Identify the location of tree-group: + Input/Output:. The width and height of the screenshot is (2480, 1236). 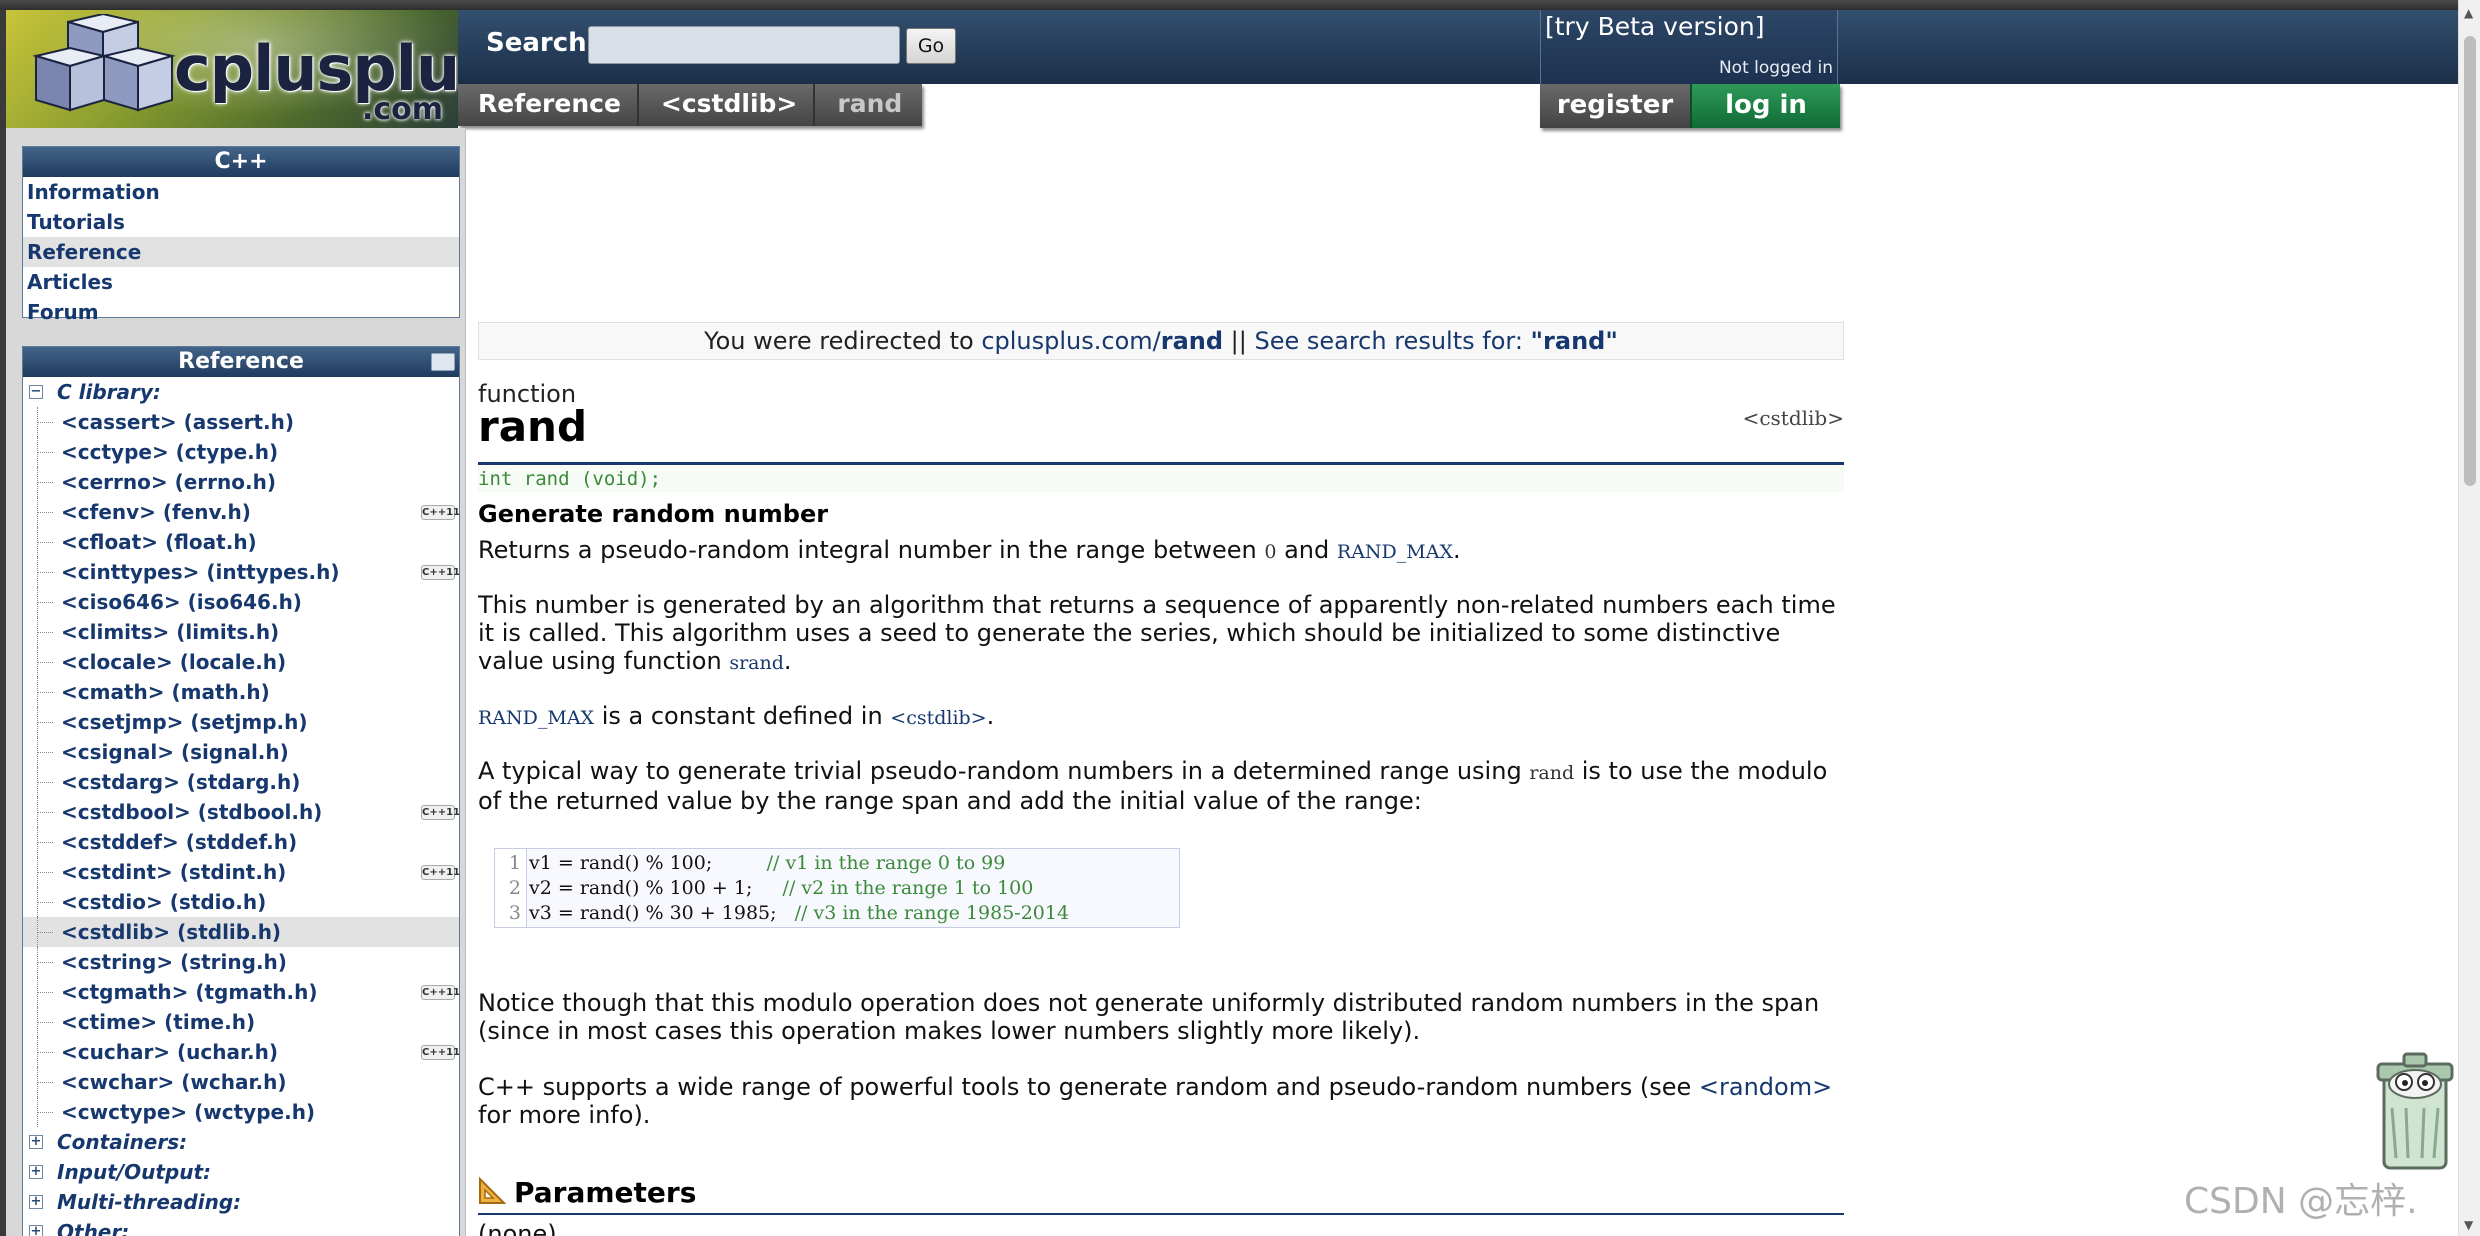
(241, 1172).